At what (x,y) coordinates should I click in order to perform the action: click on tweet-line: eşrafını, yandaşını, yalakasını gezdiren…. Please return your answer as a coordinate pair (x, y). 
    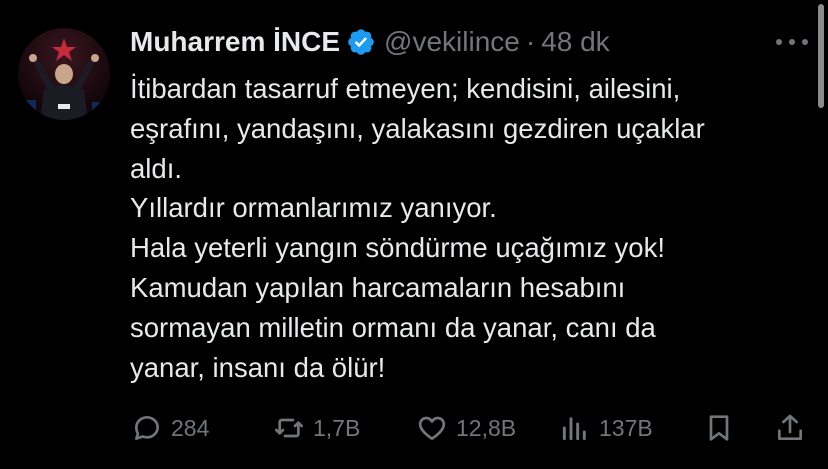
    Looking at the image, I should click on (417, 128).